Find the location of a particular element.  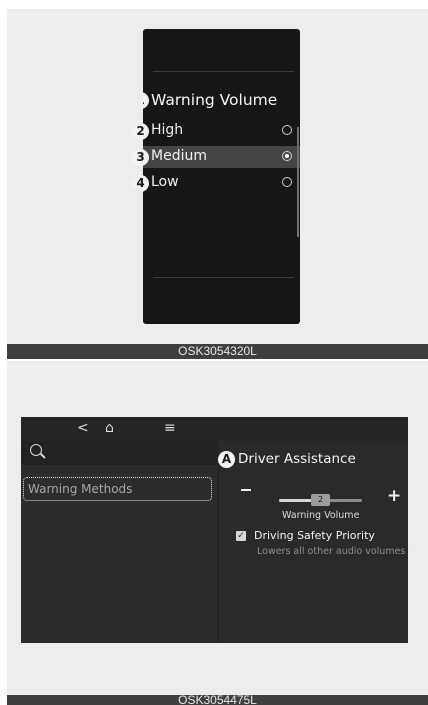

figure-2-caption: OSK3054475L is located at coordinates (217, 700).